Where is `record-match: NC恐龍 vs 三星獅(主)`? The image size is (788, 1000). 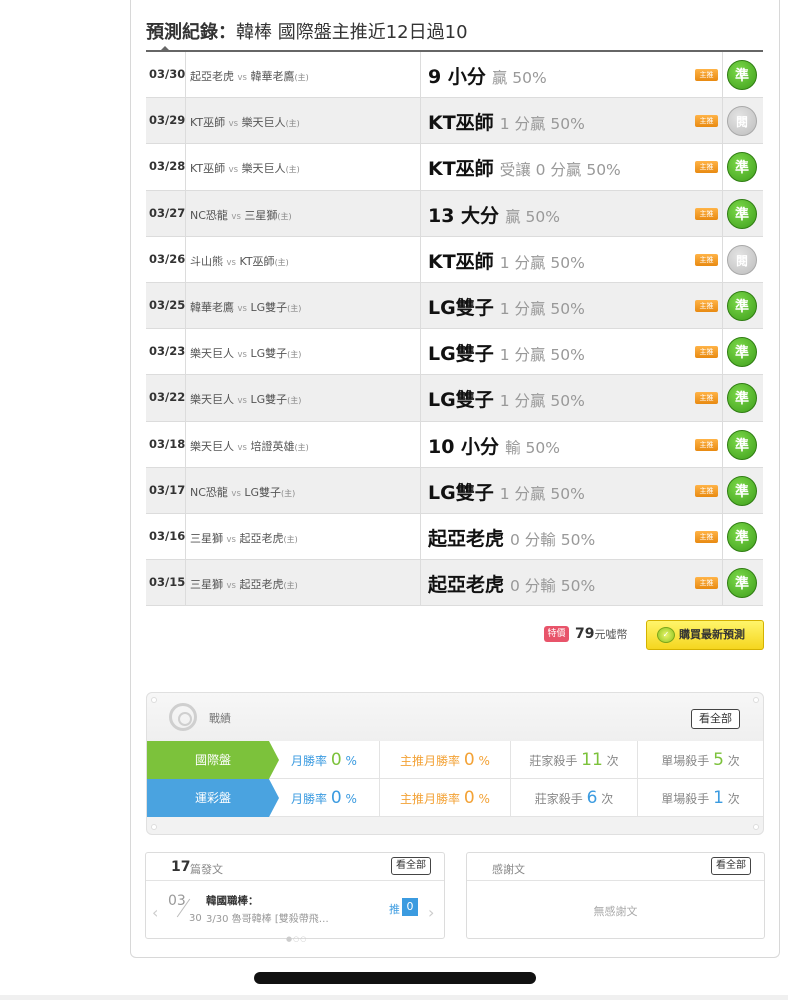 record-match: NC恐龍 vs 三星獅(主) is located at coordinates (241, 215).